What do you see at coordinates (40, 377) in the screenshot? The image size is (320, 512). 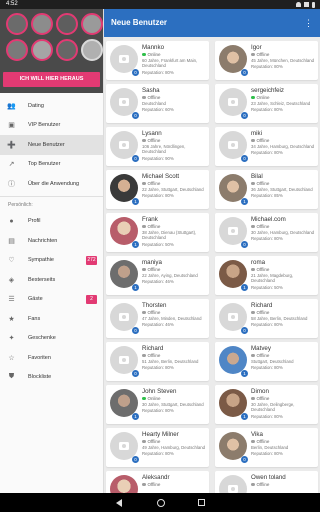 I see `drawer-item-label: Blockliste` at bounding box center [40, 377].